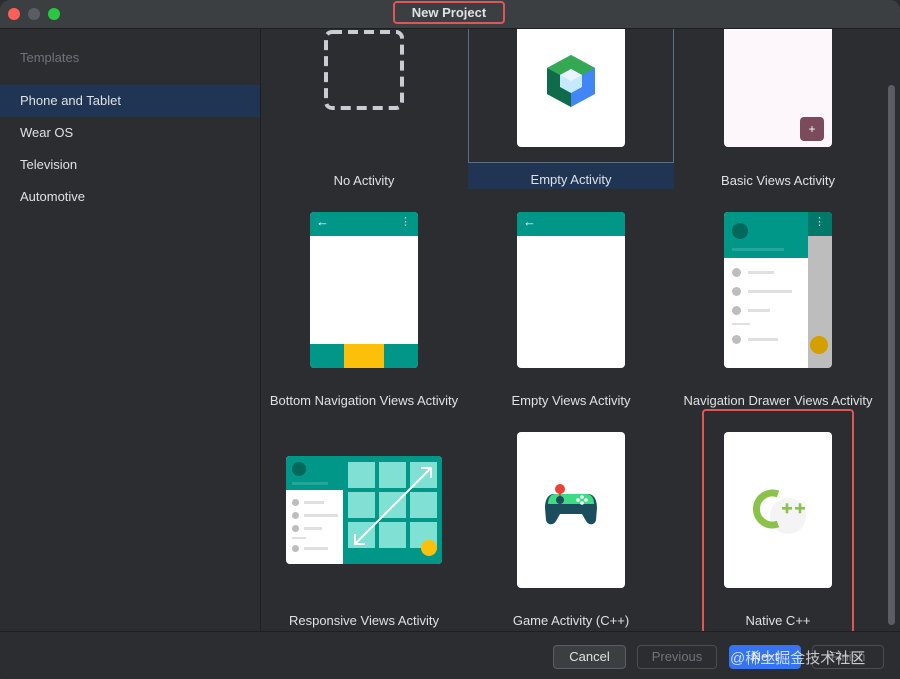 The height and width of the screenshot is (679, 900). Describe the element at coordinates (54, 14) in the screenshot. I see `zoom-window-button` at that location.